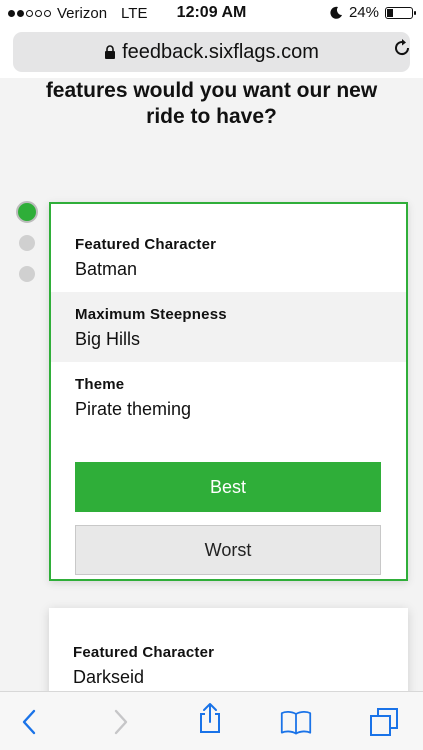 The height and width of the screenshot is (750, 423). I want to click on browser-toolbar, so click(211, 720).